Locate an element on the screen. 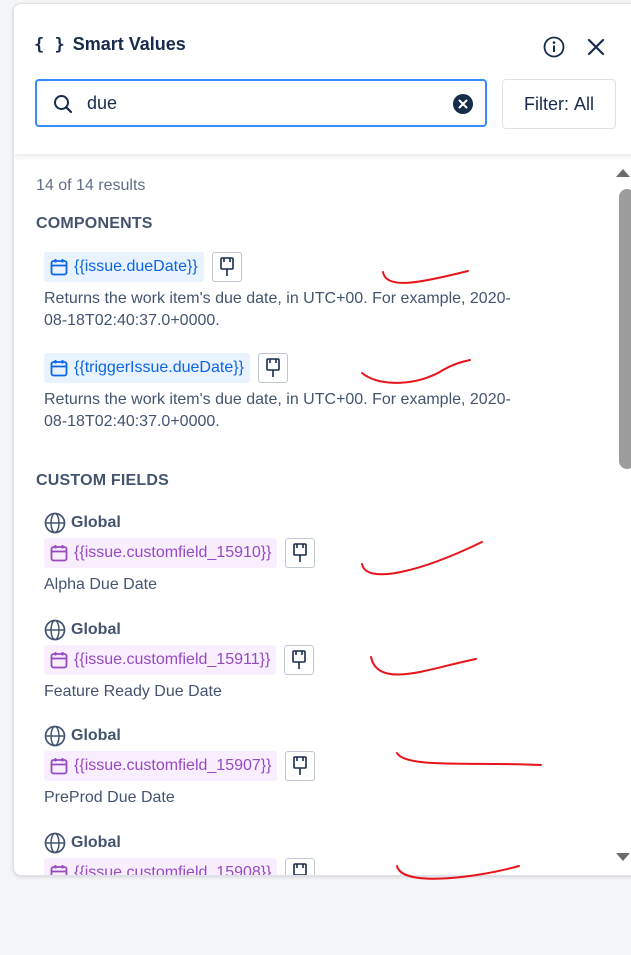  smart-value-token: {{issue.customfield_15907}} is located at coordinates (161, 766).